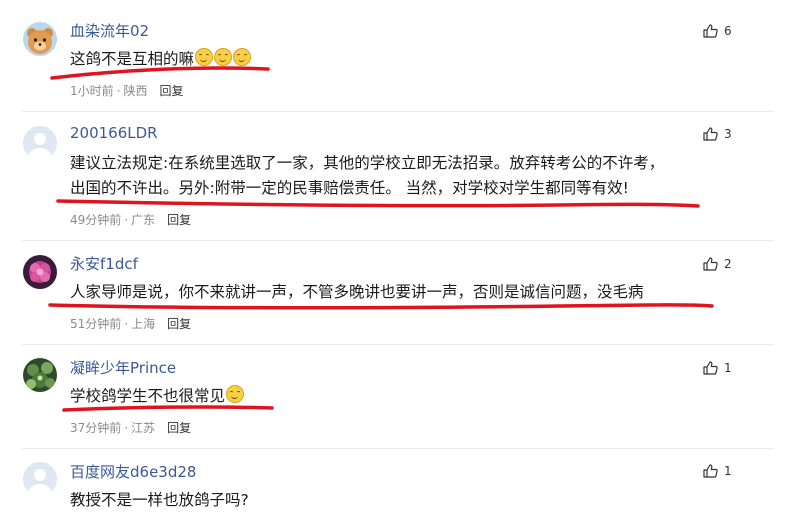  What do you see at coordinates (96, 324) in the screenshot?
I see `comment-time: 51分钟前` at bounding box center [96, 324].